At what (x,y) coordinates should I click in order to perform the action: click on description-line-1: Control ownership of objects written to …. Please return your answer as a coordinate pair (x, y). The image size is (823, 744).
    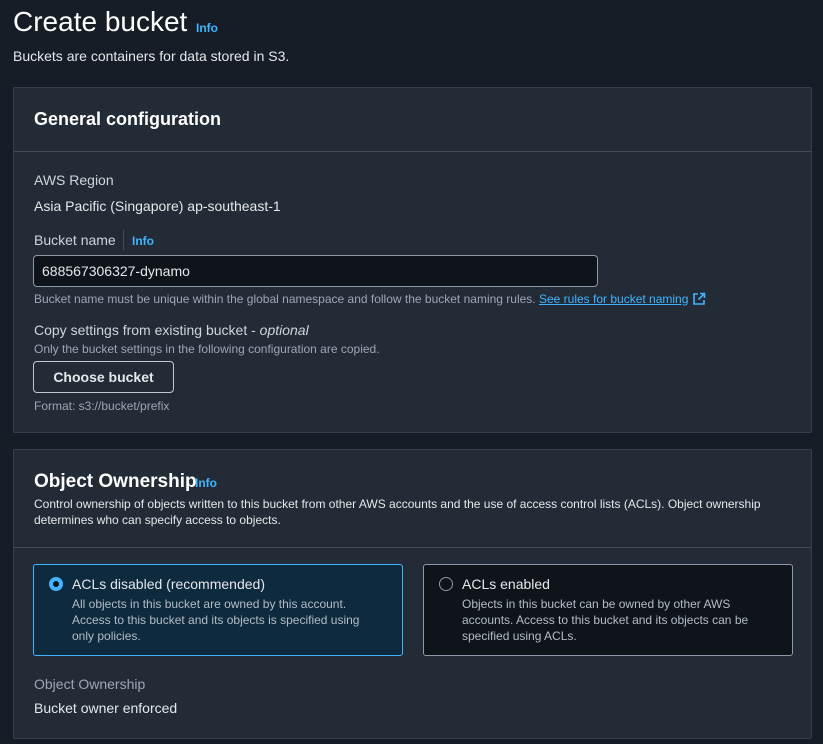
    Looking at the image, I should click on (397, 504).